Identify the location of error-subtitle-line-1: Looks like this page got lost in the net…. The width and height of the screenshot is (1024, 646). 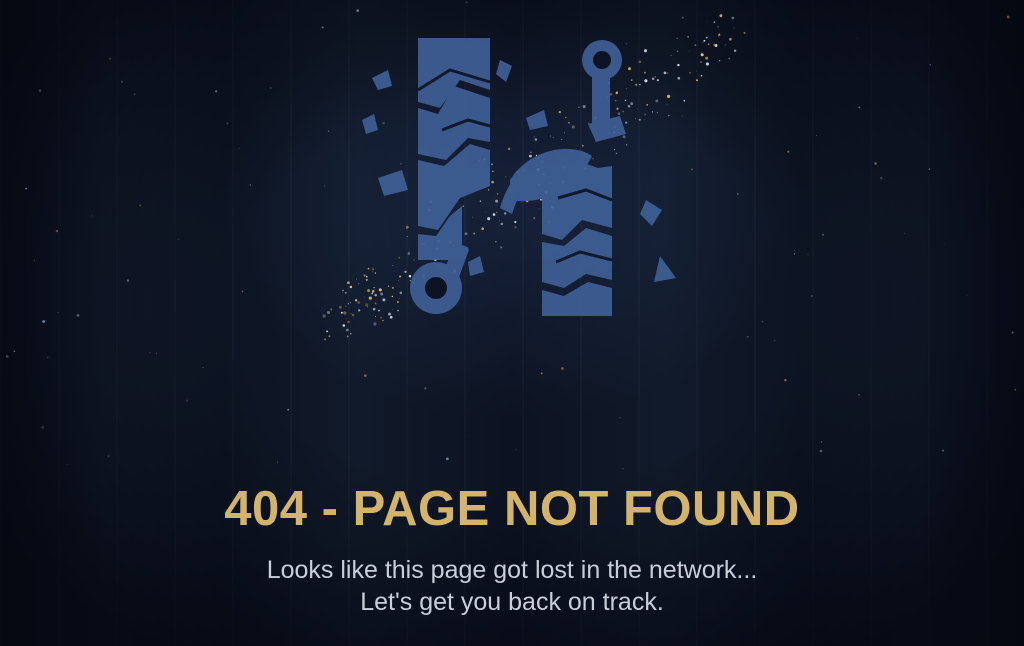
(512, 570).